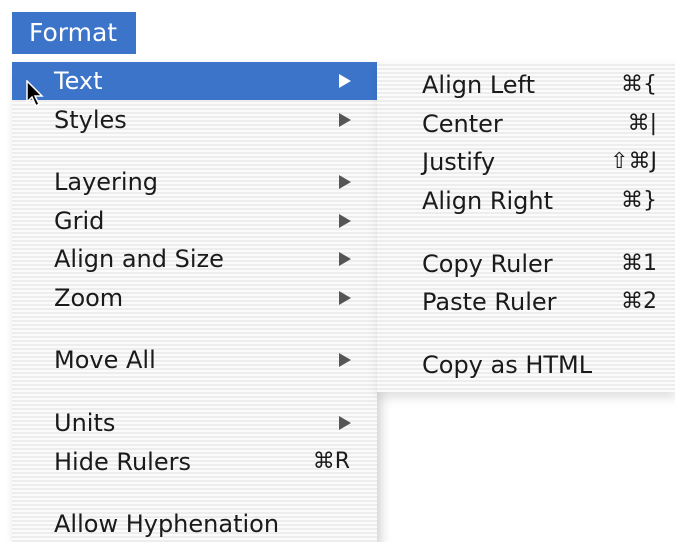  I want to click on submenu-item-label: Align Right, so click(488, 201).